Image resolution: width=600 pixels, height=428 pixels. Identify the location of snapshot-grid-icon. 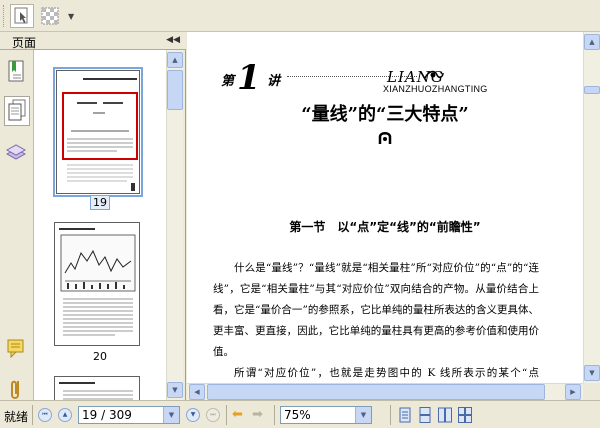
(50, 16).